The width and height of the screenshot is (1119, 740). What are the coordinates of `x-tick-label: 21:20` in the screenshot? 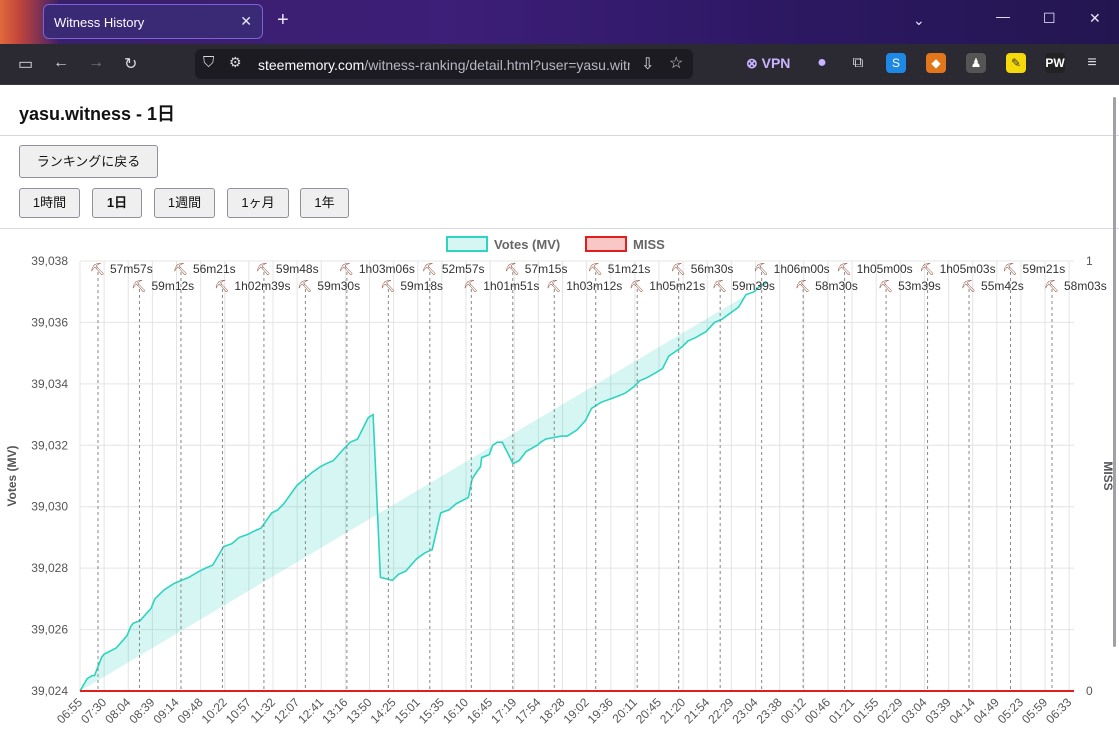 It's located at (672, 710).